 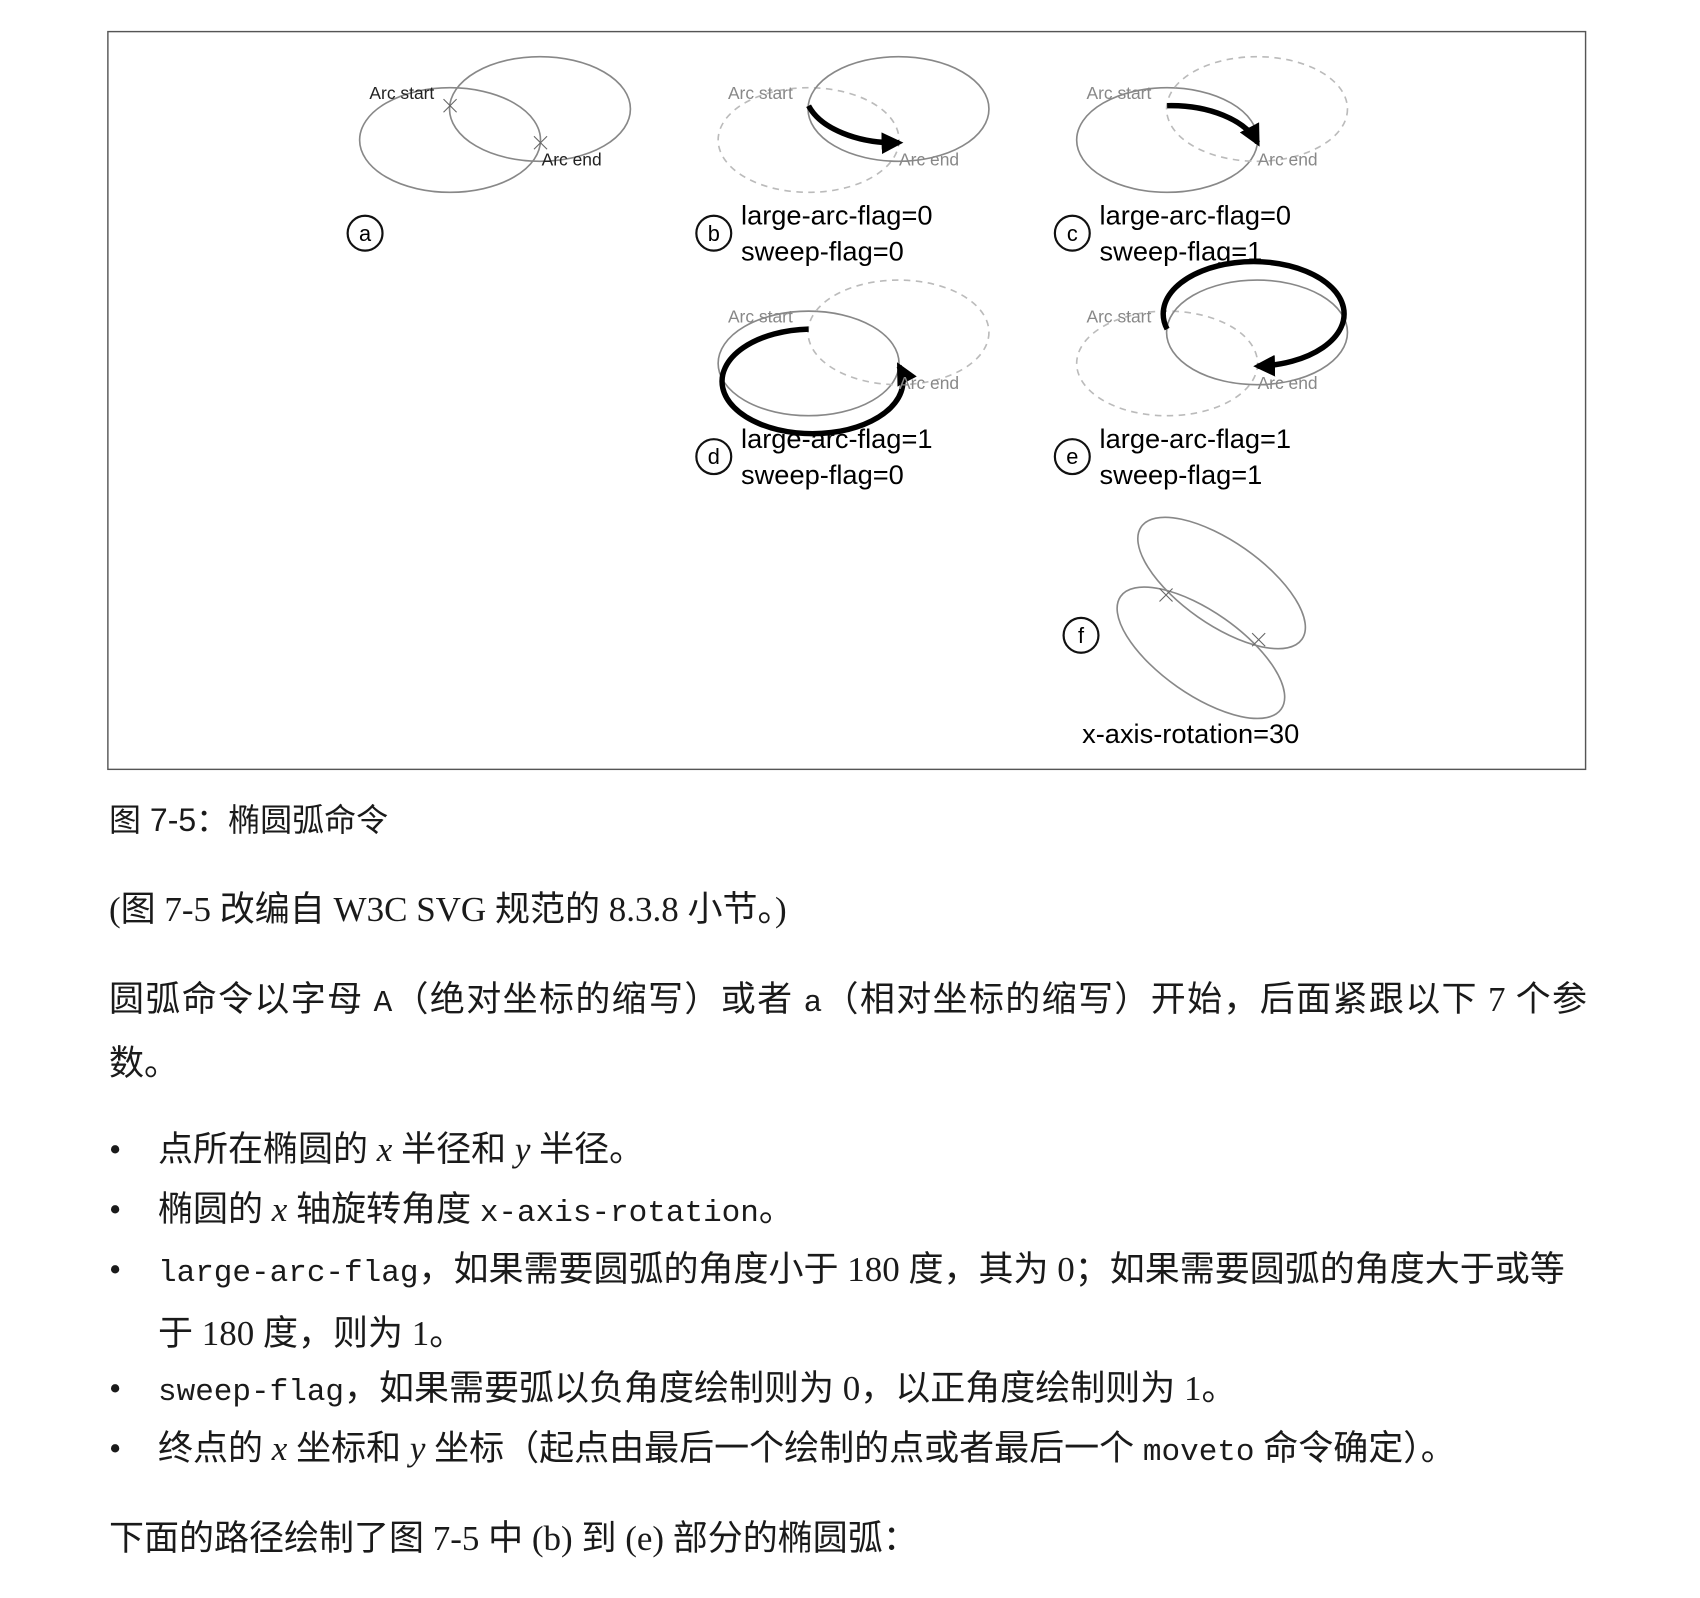 I want to click on code: sweep-flag, so click(x=251, y=1392).